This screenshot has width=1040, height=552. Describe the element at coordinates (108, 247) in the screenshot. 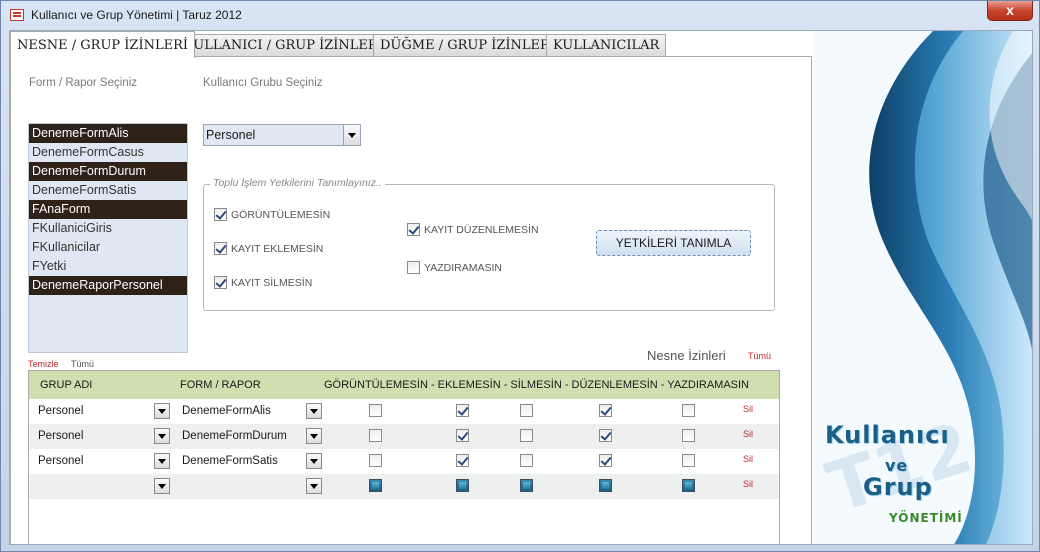

I see `form-list-item: FKullanicilar` at that location.